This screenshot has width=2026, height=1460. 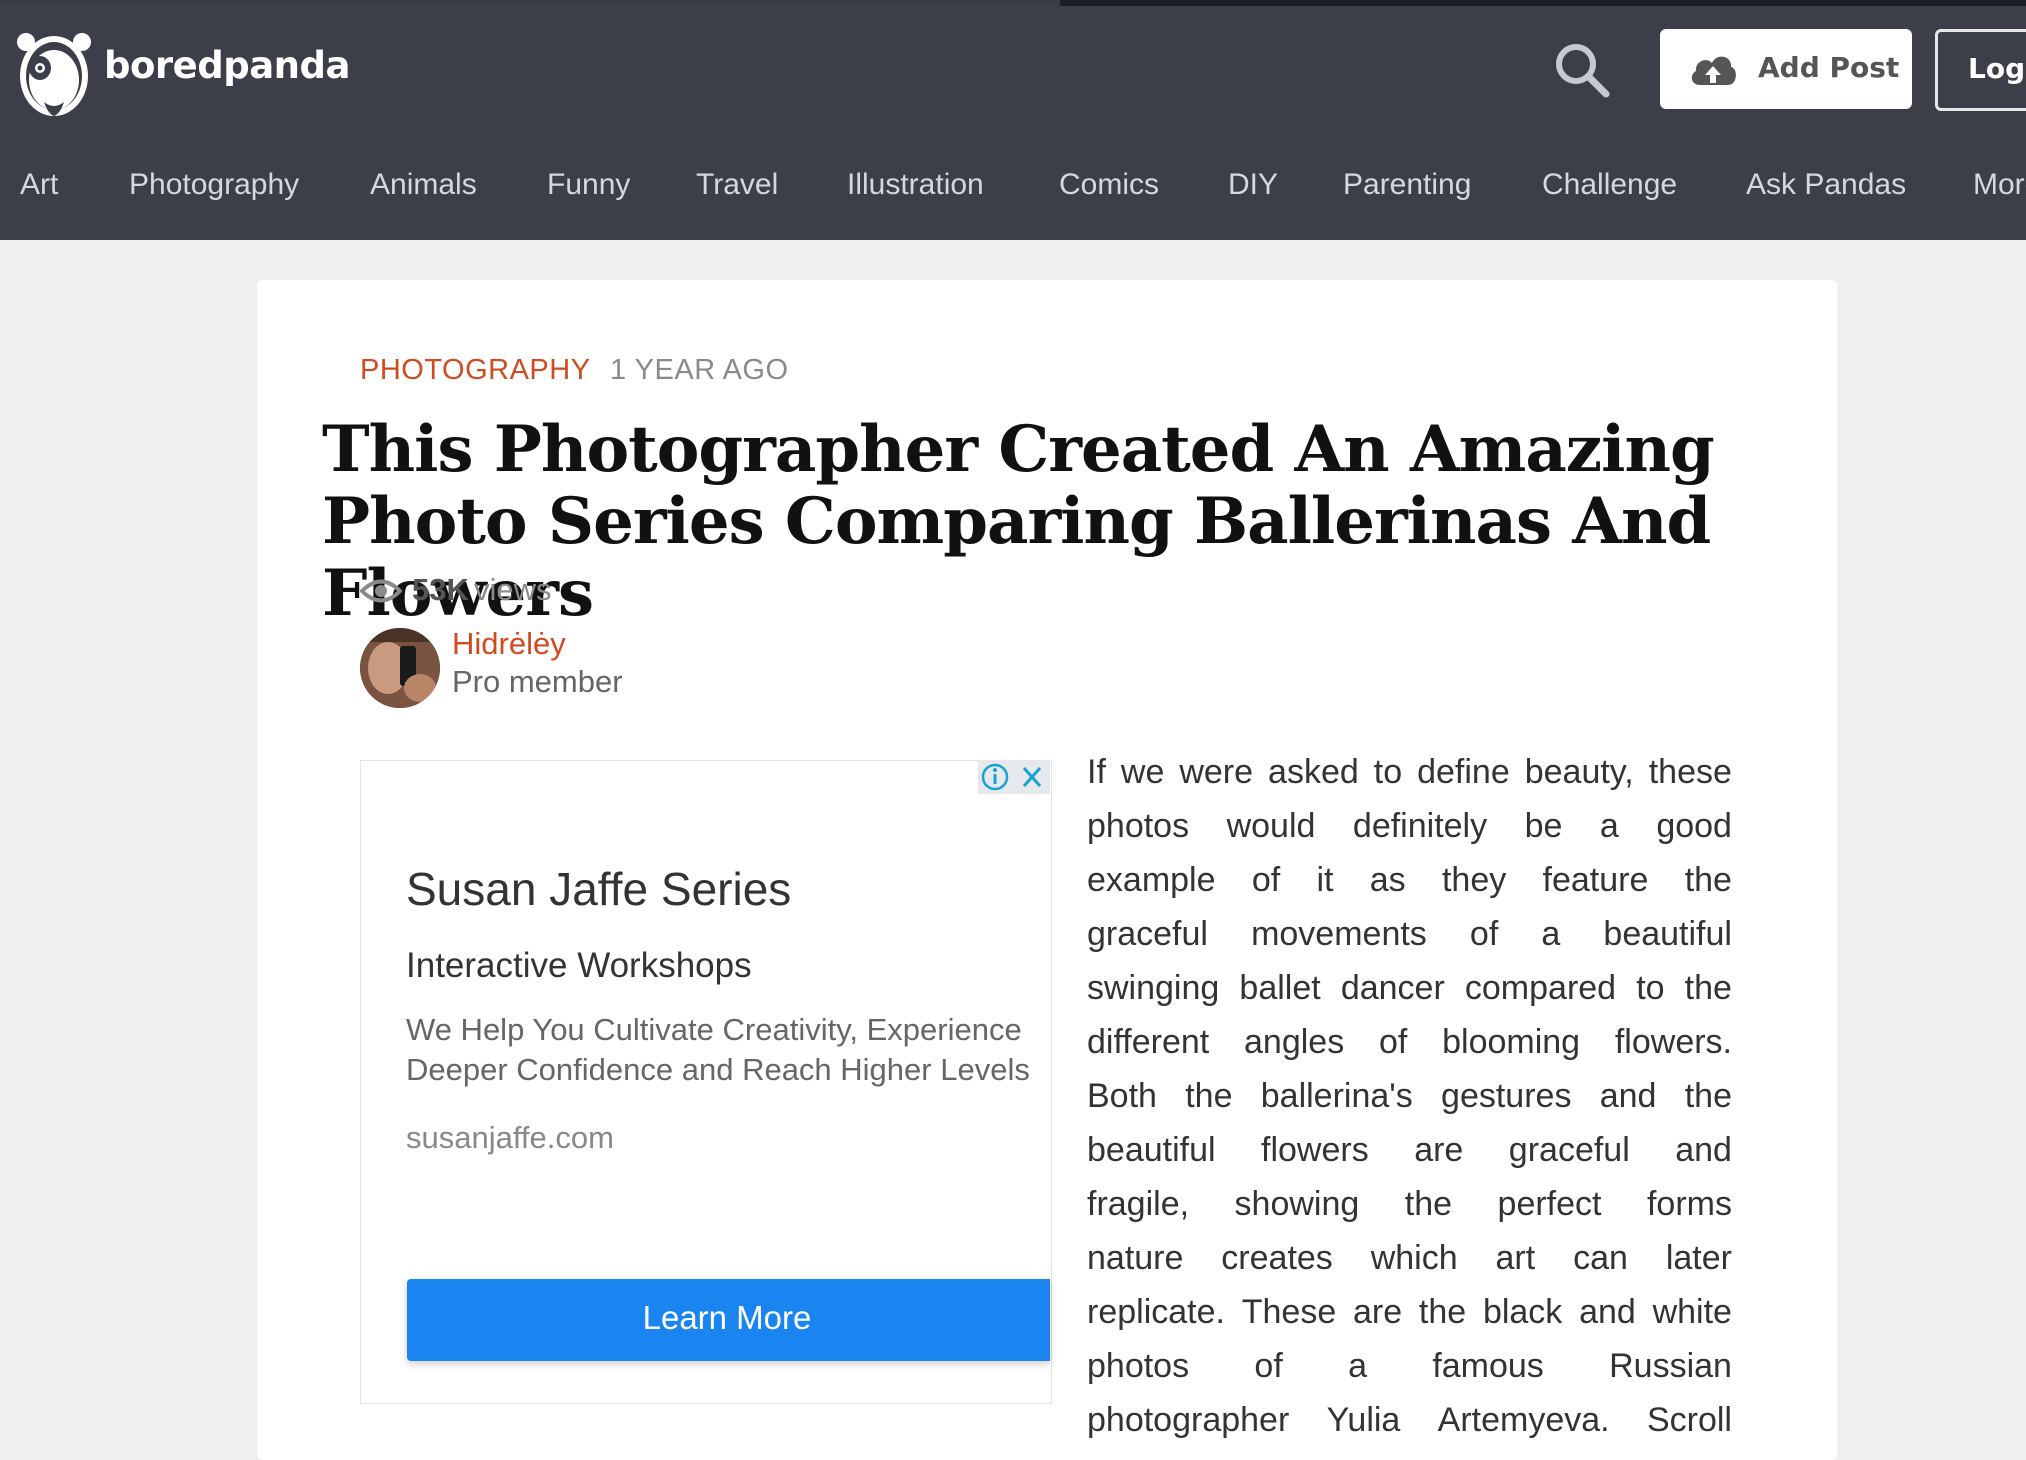 I want to click on ad-choices, so click(x=1014, y=777).